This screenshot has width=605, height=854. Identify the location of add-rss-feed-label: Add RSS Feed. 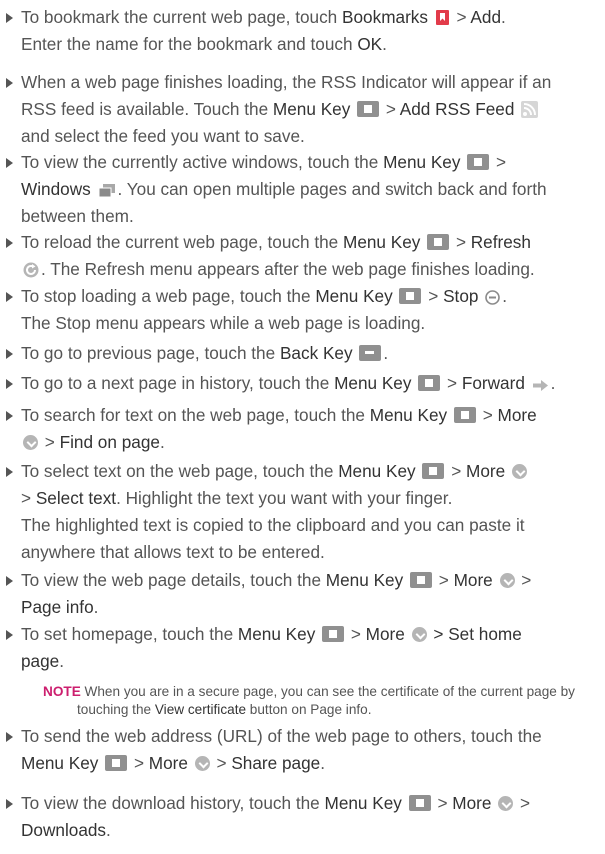
(457, 109).